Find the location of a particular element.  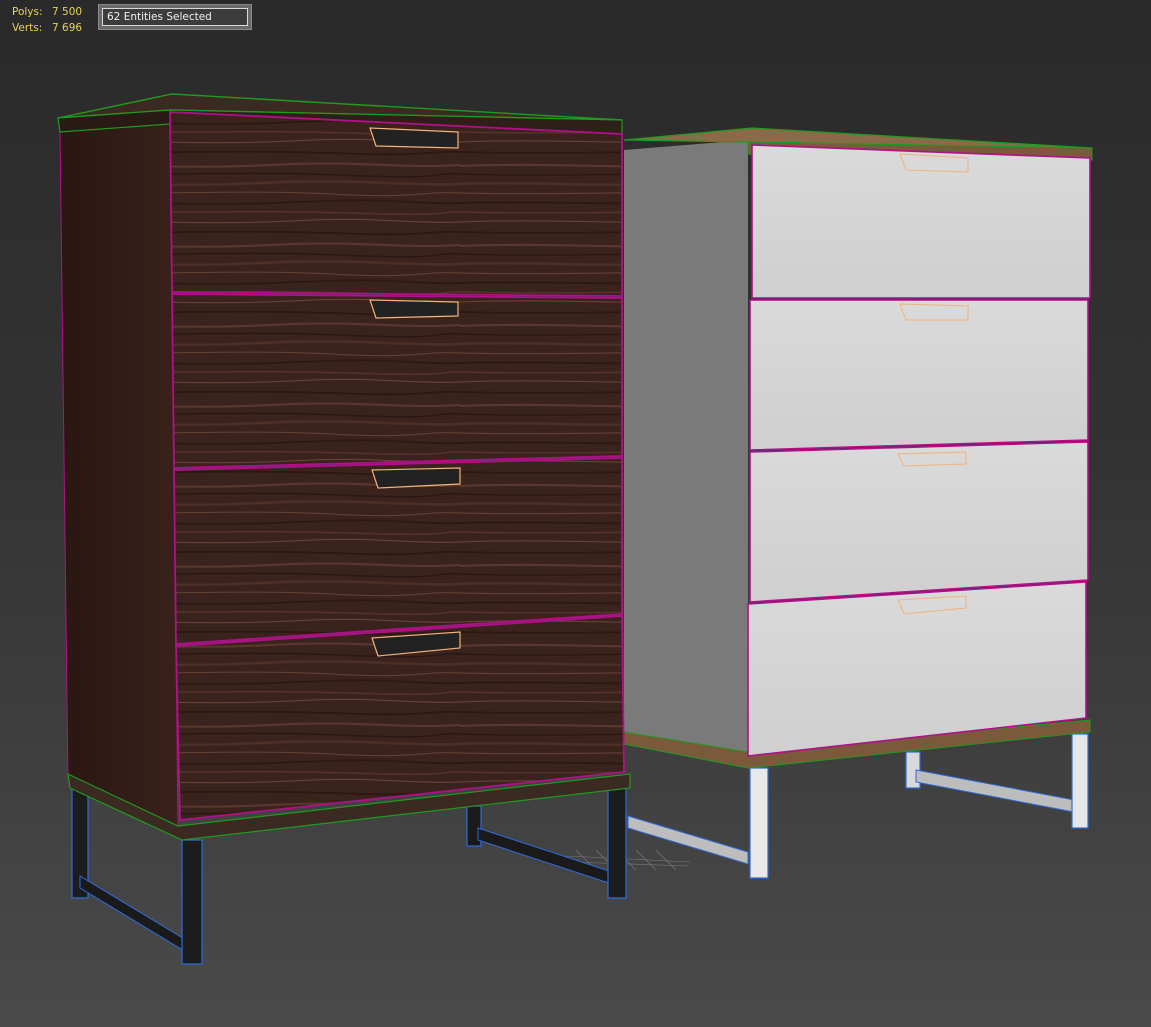

dark-dresser-side-rail is located at coordinates (133, 914).